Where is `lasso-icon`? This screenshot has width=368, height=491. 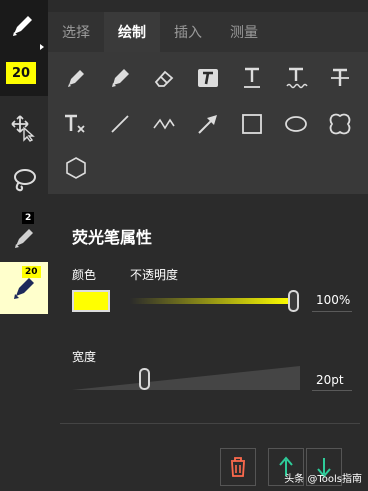 lasso-icon is located at coordinates (25, 180).